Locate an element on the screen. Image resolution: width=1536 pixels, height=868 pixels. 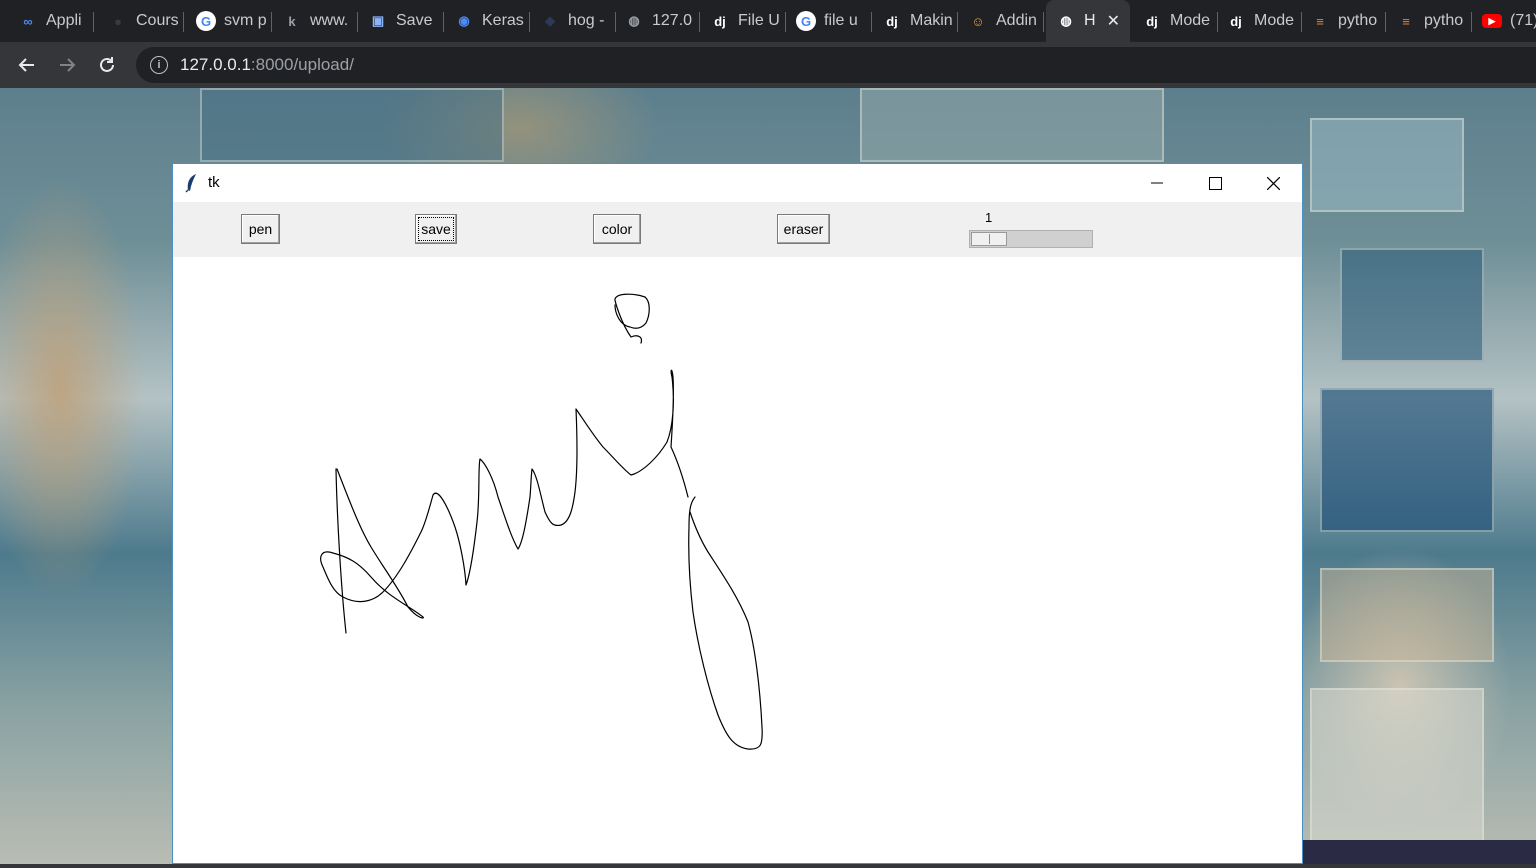
browser-tab: ◍ H ✕ is located at coordinates (1088, 21).